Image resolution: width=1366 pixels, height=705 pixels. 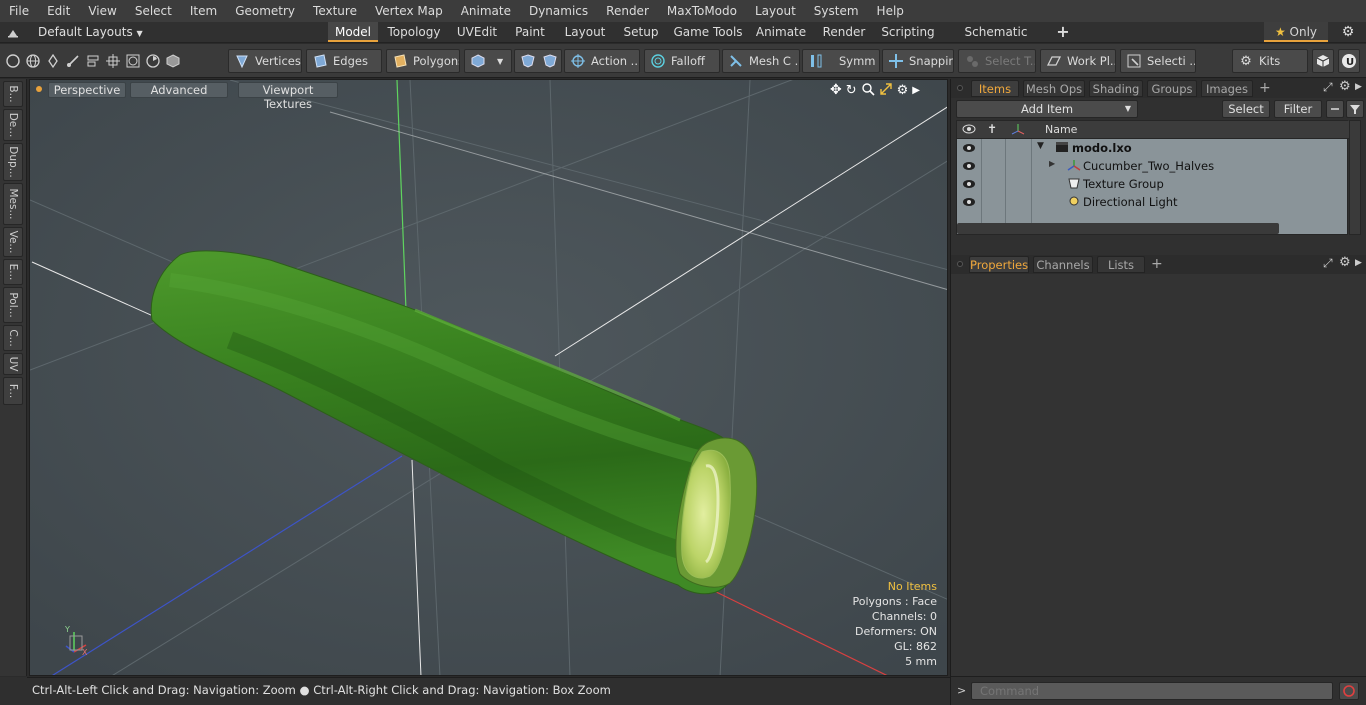 What do you see at coordinates (851, 90) in the screenshot?
I see `rotate-view-icon: ↻` at bounding box center [851, 90].